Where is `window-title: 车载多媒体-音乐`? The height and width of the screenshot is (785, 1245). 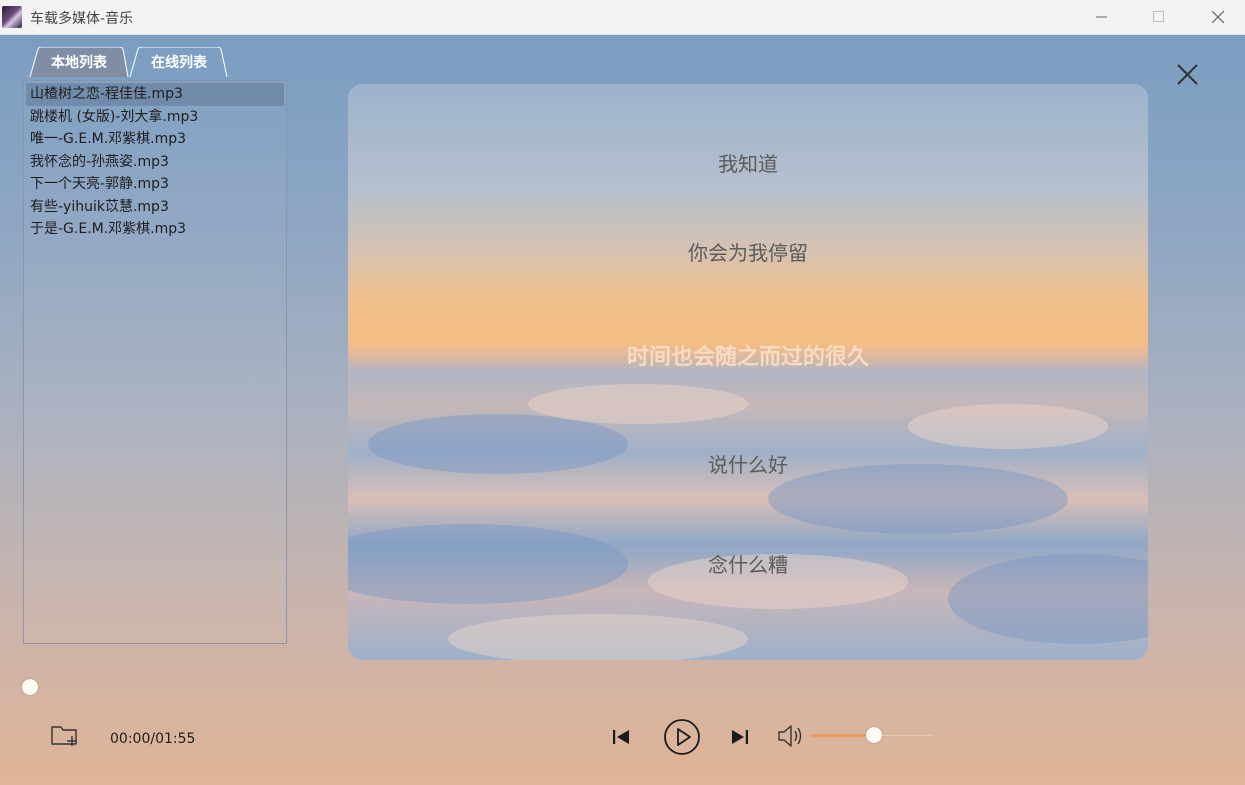 window-title: 车载多媒体-音乐 is located at coordinates (82, 19).